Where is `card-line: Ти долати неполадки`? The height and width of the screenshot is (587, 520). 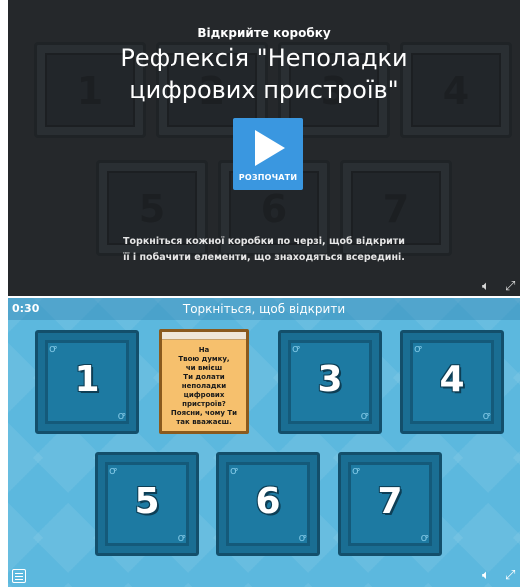 card-line: Ти долати неполадки is located at coordinates (204, 381).